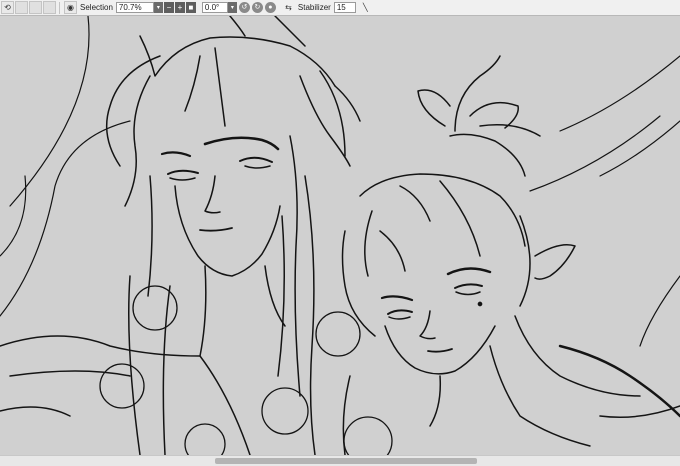 The image size is (680, 466). I want to click on eye-icon: ◉, so click(70, 7).